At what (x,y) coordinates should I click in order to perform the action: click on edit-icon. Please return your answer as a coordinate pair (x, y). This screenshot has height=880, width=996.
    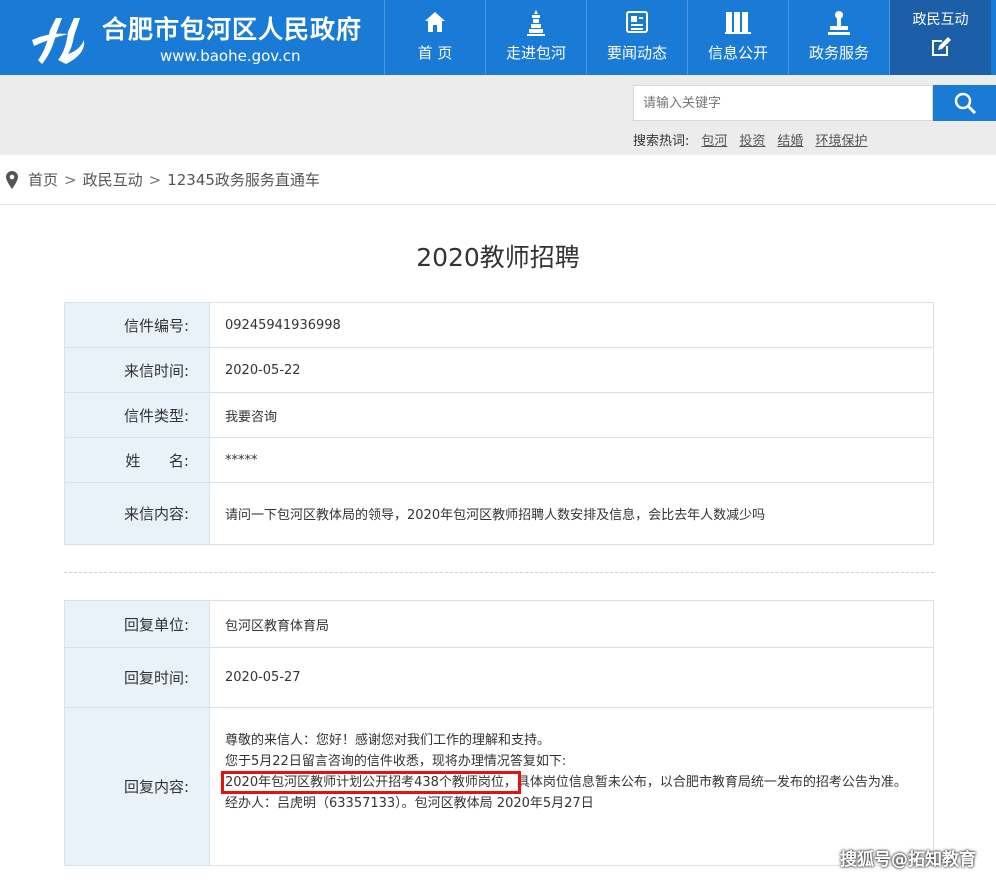
    Looking at the image, I should click on (940, 47).